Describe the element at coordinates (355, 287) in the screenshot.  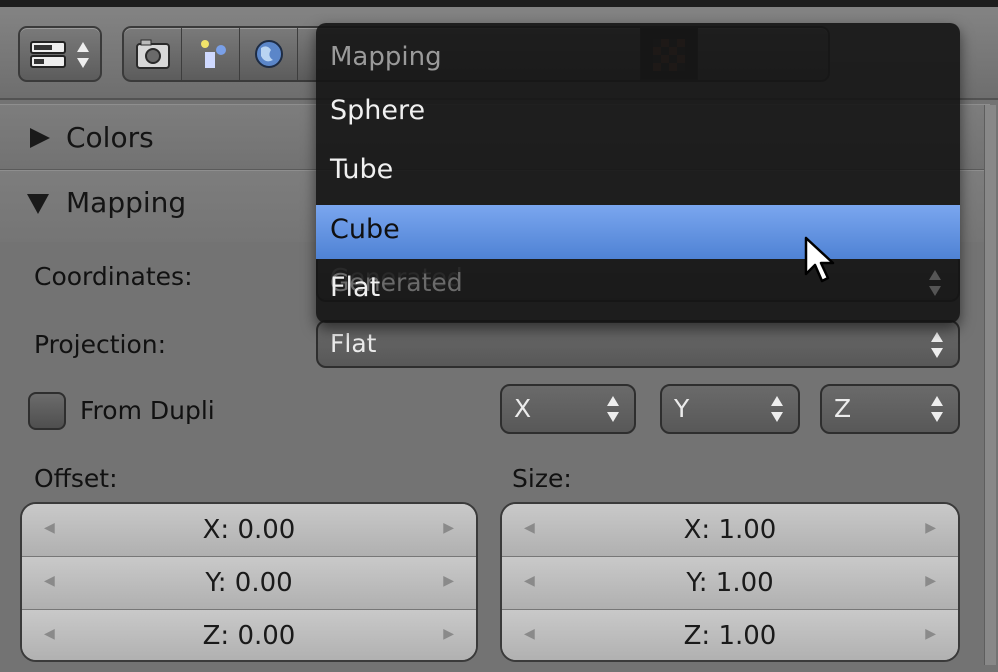
I see `menu-item-label: Flat` at that location.